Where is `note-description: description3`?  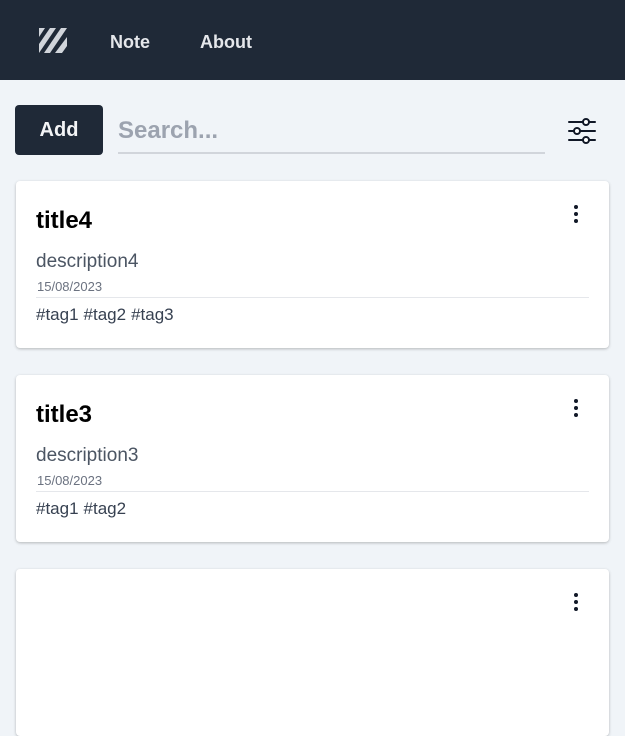
note-description: description3 is located at coordinates (87, 455).